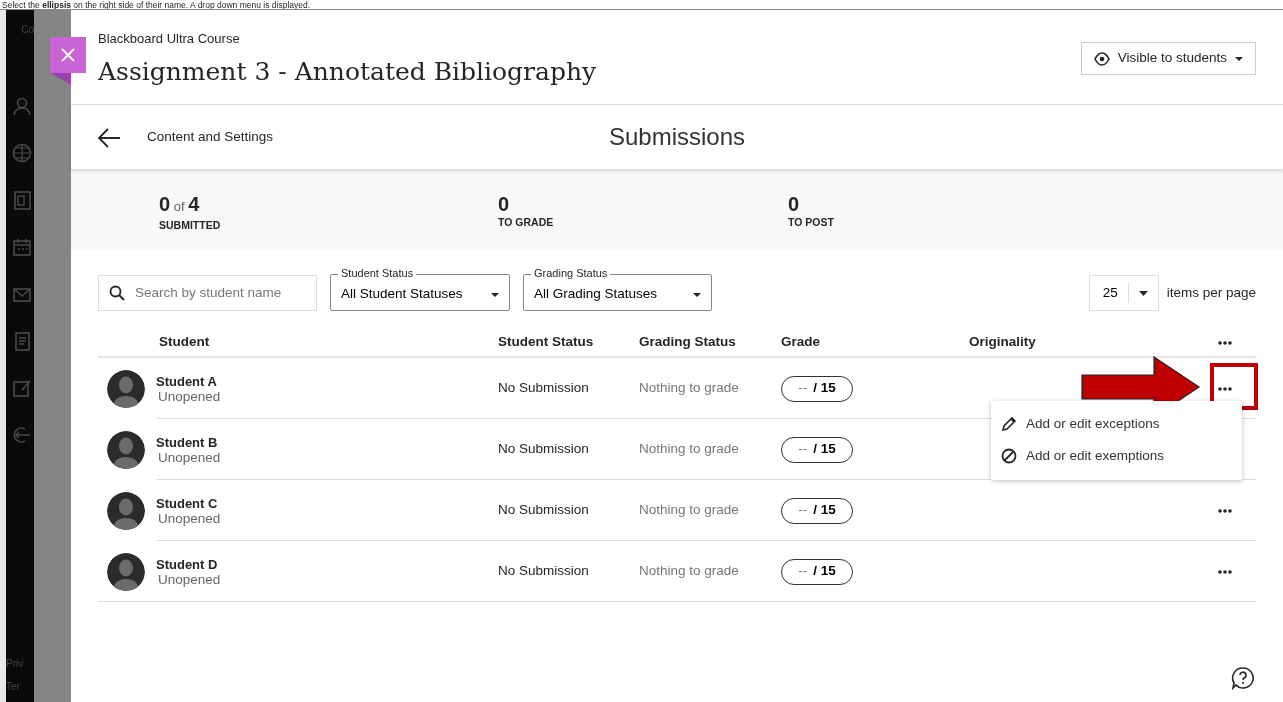 This screenshot has width=1283, height=702. Describe the element at coordinates (15, 664) in the screenshot. I see `background-text: Priv` at that location.